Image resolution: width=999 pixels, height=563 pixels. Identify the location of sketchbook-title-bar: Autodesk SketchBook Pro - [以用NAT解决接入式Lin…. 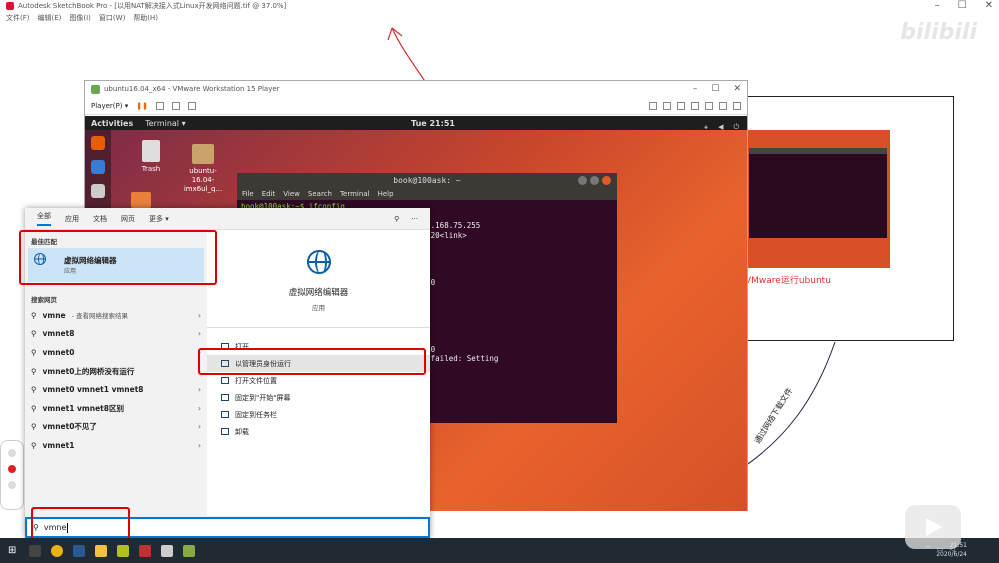
(499, 6).